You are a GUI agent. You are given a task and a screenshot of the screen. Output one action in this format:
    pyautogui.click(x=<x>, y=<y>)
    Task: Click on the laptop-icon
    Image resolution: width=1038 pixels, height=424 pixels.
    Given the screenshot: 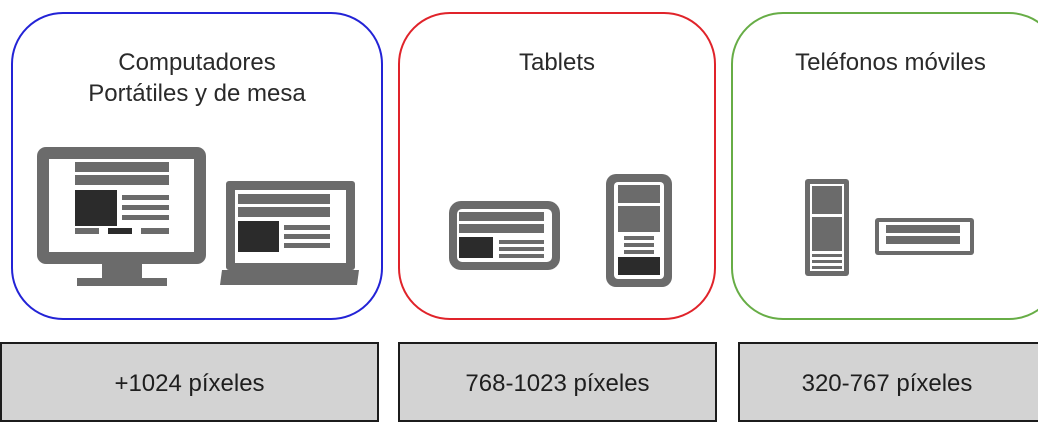 What is the action you would take?
    pyautogui.click(x=289, y=233)
    